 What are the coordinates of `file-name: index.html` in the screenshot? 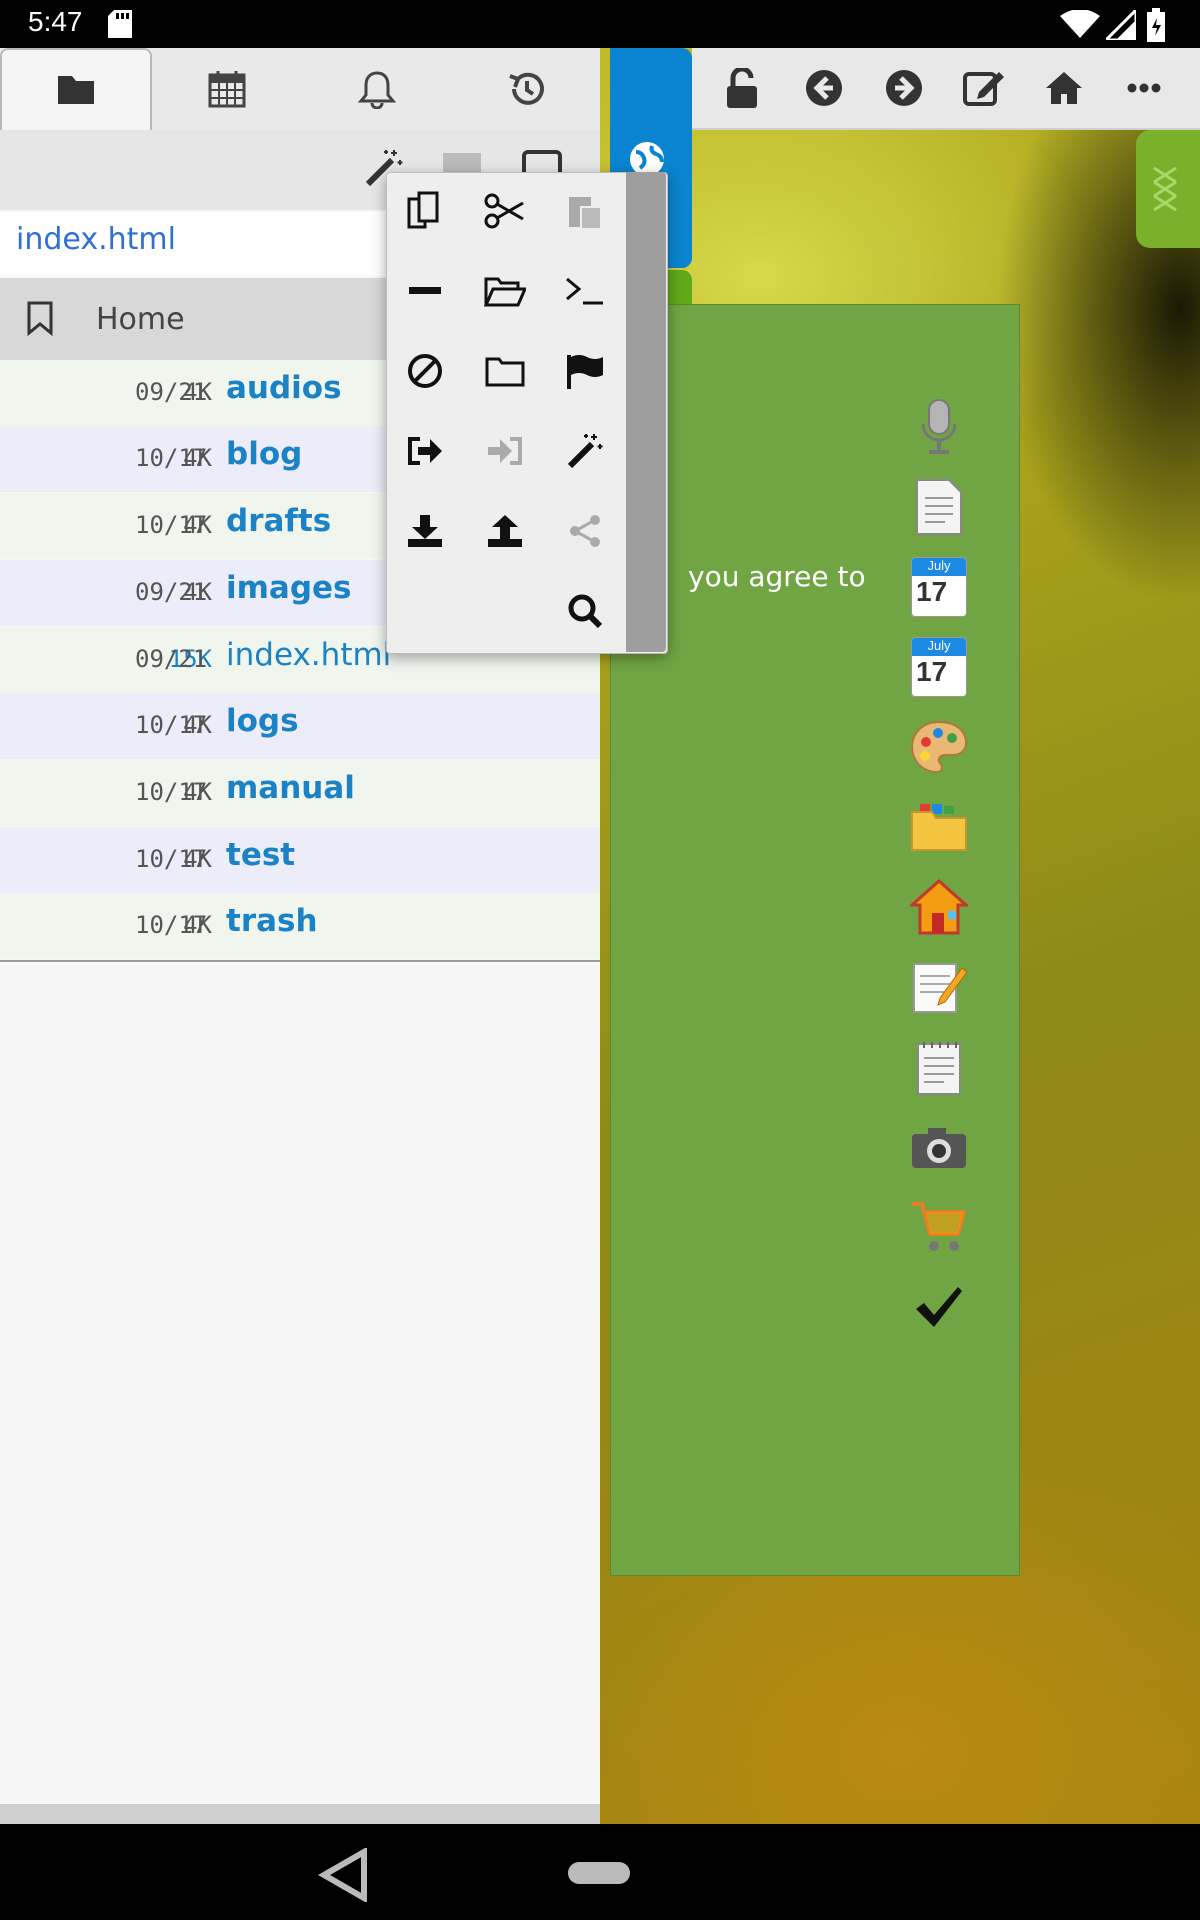 It's located at (309, 655).